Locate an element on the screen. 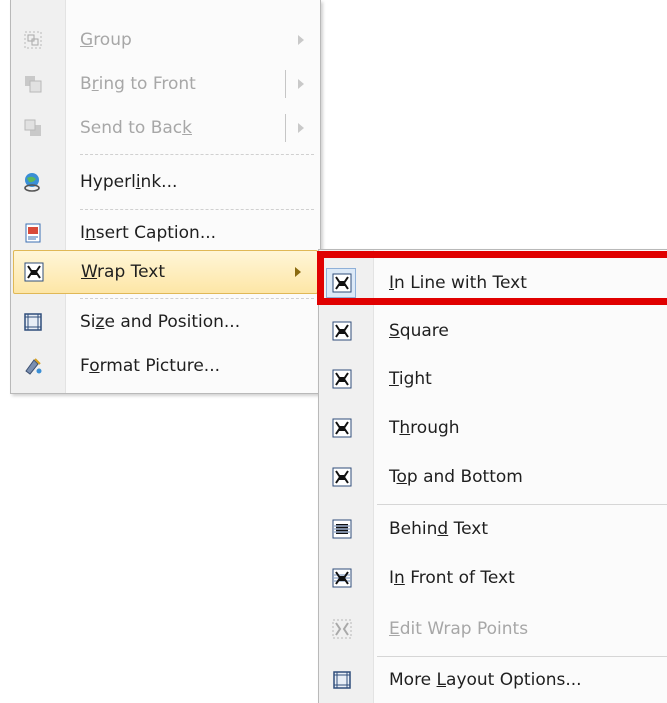 This screenshot has width=667, height=703. submenu-item-label: Through is located at coordinates (424, 428).